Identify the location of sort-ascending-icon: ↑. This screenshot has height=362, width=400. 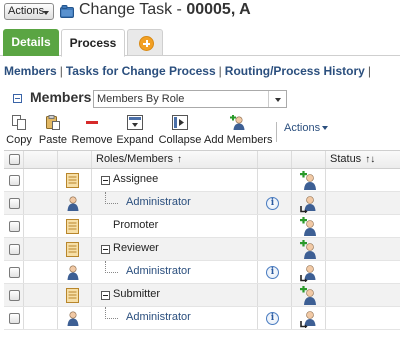
(180, 159).